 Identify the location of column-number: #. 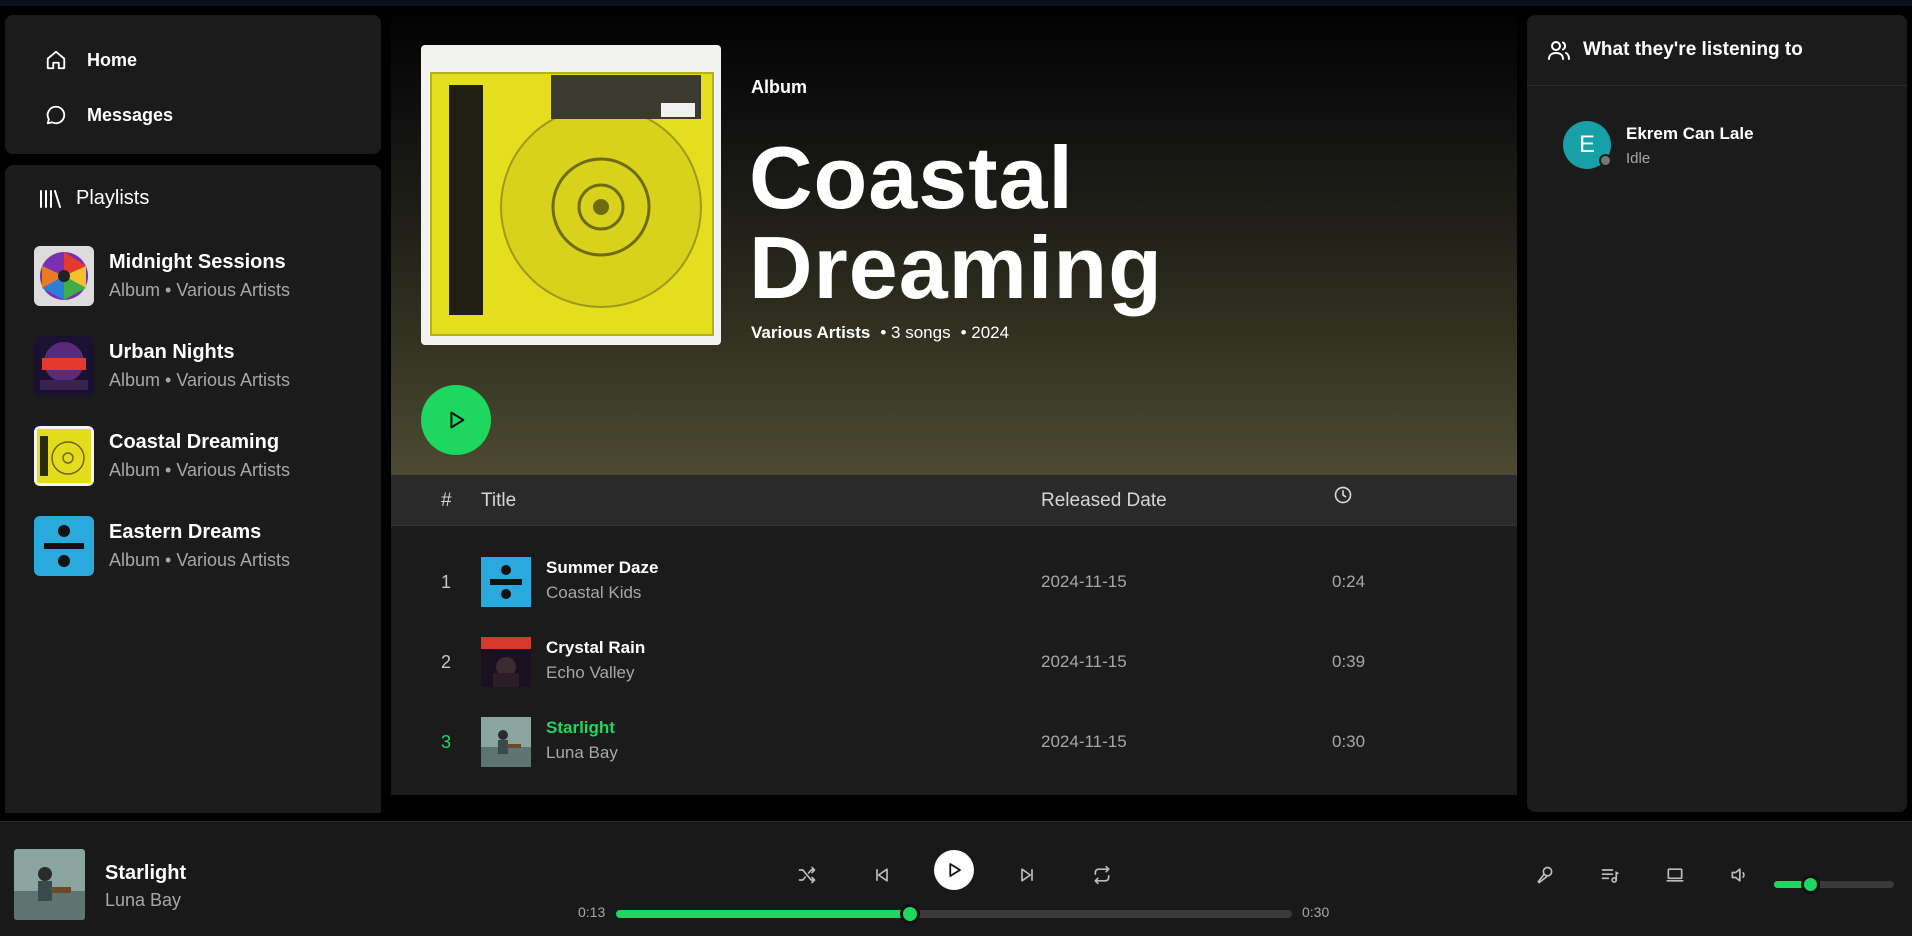
(446, 500).